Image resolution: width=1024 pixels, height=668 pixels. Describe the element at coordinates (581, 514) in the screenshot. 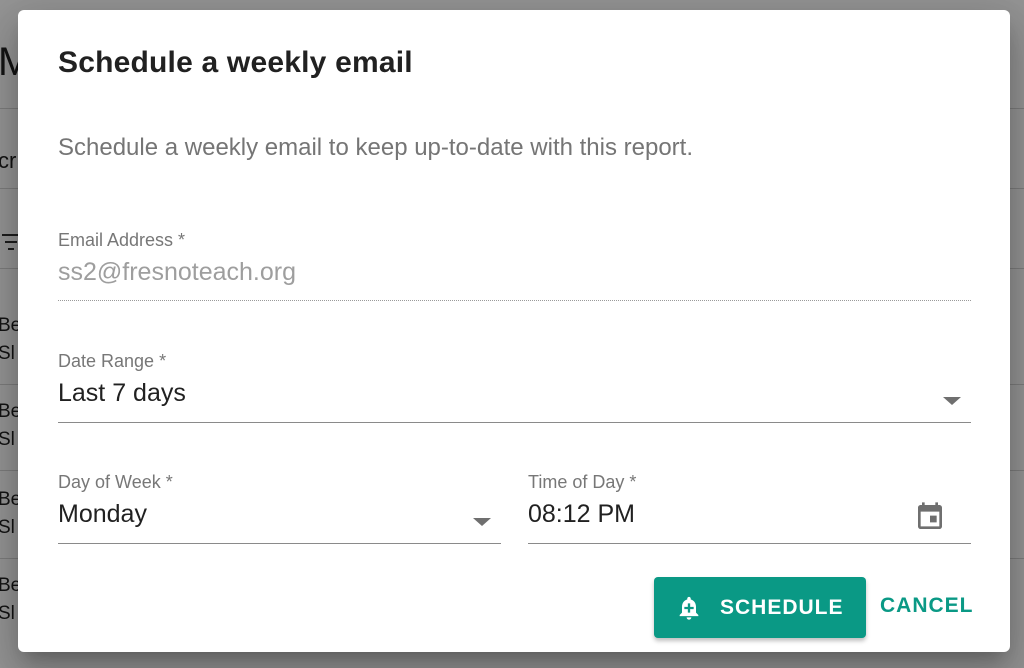

I see `time-of-day-value: 08:12 PM` at that location.